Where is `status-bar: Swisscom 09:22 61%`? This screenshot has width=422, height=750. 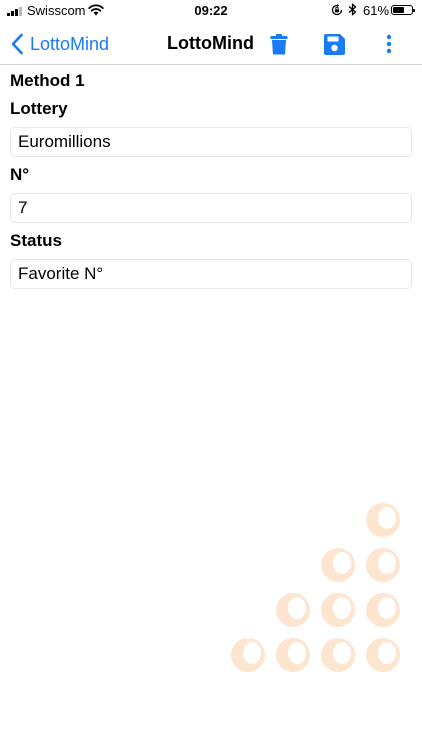 status-bar: Swisscom 09:22 61% is located at coordinates (211, 11).